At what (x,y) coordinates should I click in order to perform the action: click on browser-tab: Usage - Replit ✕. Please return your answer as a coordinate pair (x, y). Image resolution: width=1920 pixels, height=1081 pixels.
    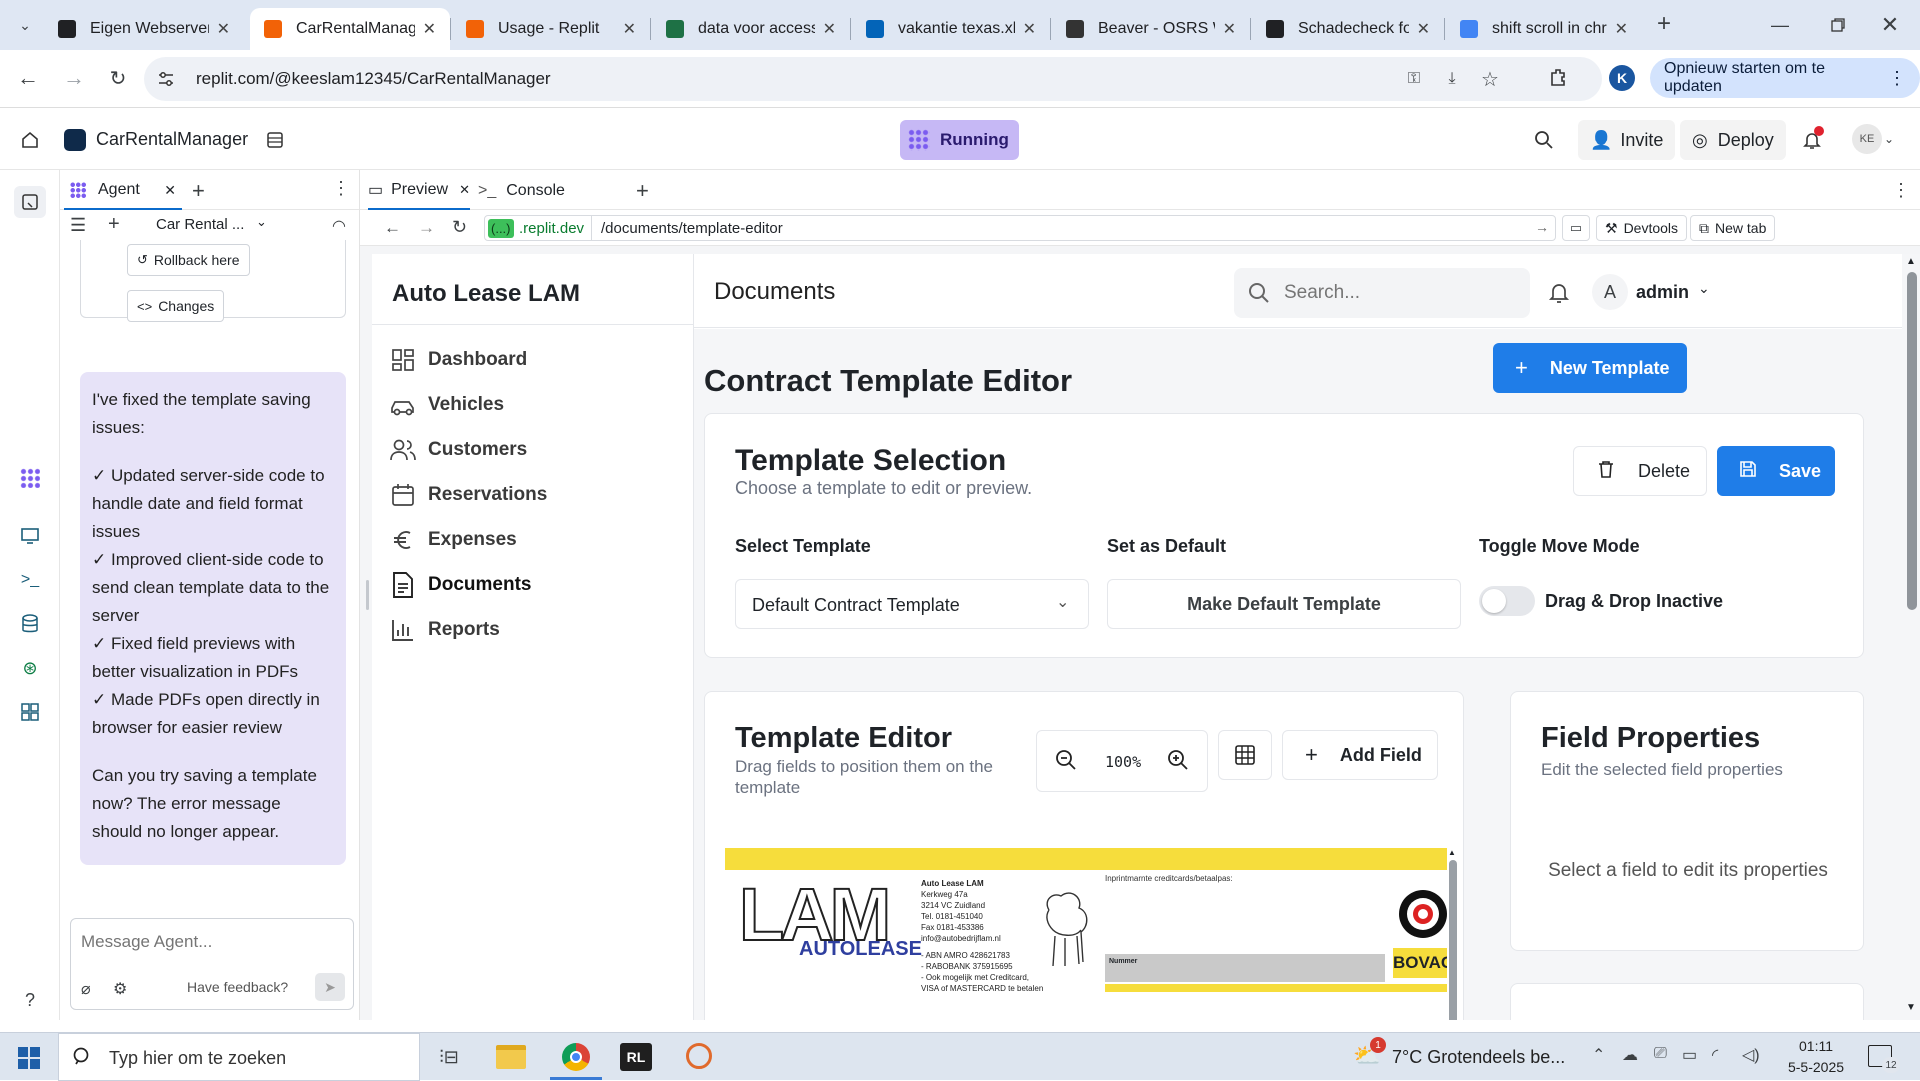
    Looking at the image, I should click on (551, 29).